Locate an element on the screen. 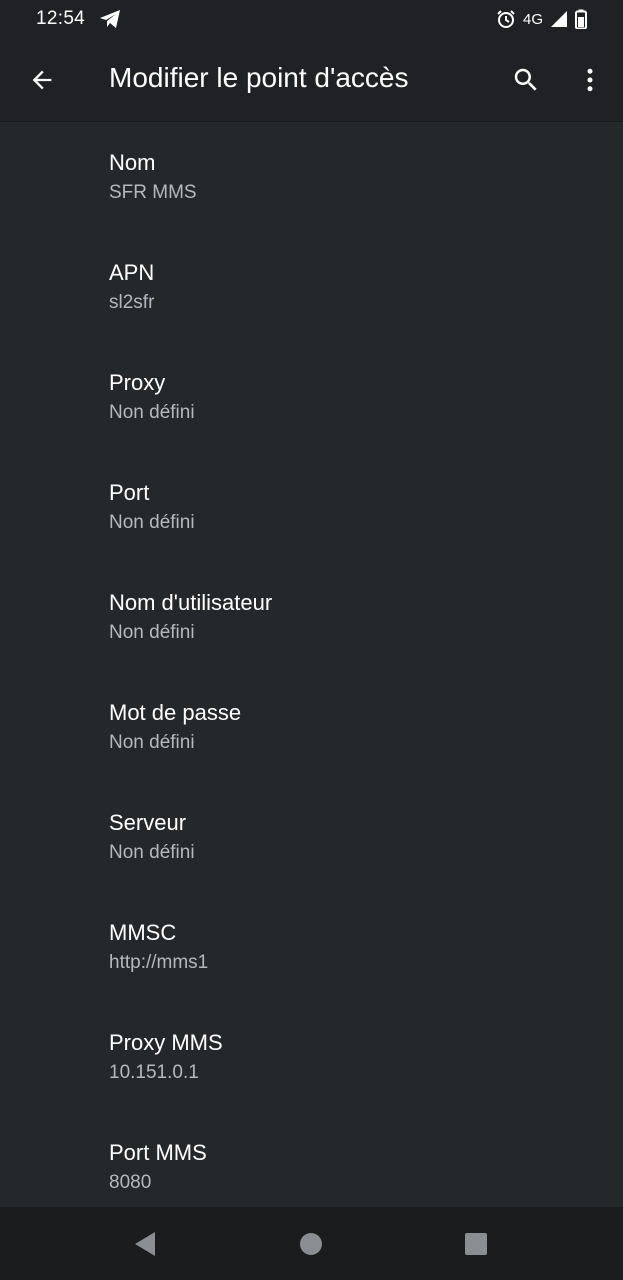 This screenshot has width=623, height=1280. pref-summary: SFR MMS is located at coordinates (153, 192).